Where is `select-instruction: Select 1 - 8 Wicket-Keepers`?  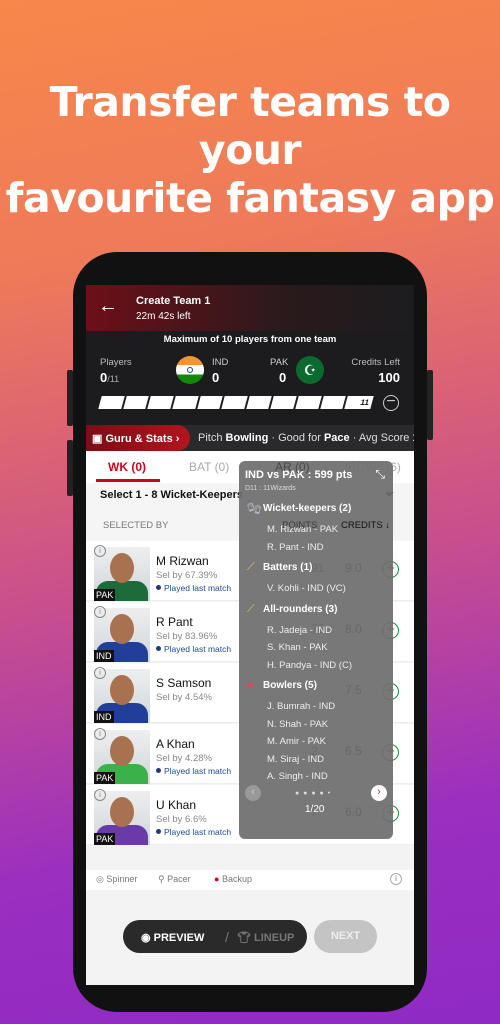 select-instruction: Select 1 - 8 Wicket-Keepers is located at coordinates (171, 495).